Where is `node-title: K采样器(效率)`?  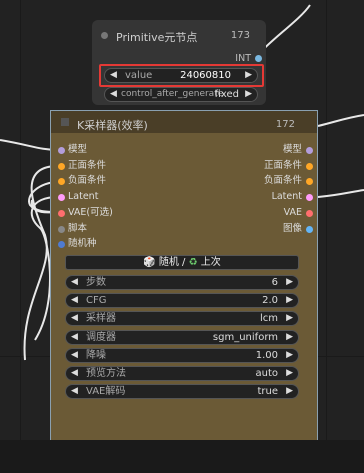
node-title: K采样器(效率) is located at coordinates (112, 125).